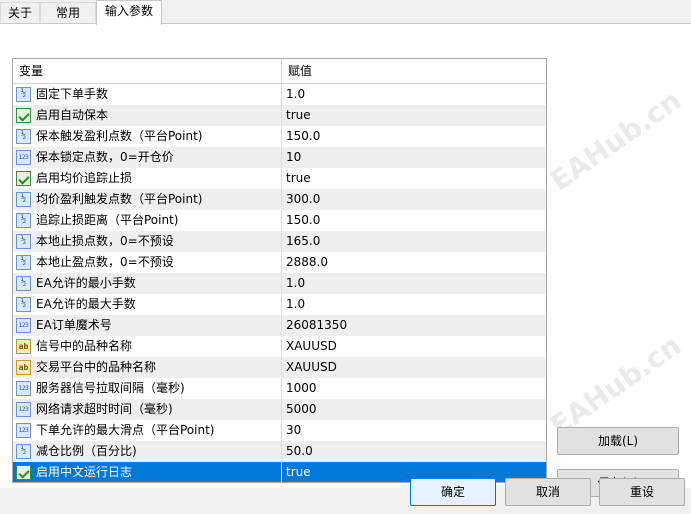 Image resolution: width=691 pixels, height=514 pixels. Describe the element at coordinates (345, 12) in the screenshot. I see `tab-bar: 关于 常用 输入参数` at that location.